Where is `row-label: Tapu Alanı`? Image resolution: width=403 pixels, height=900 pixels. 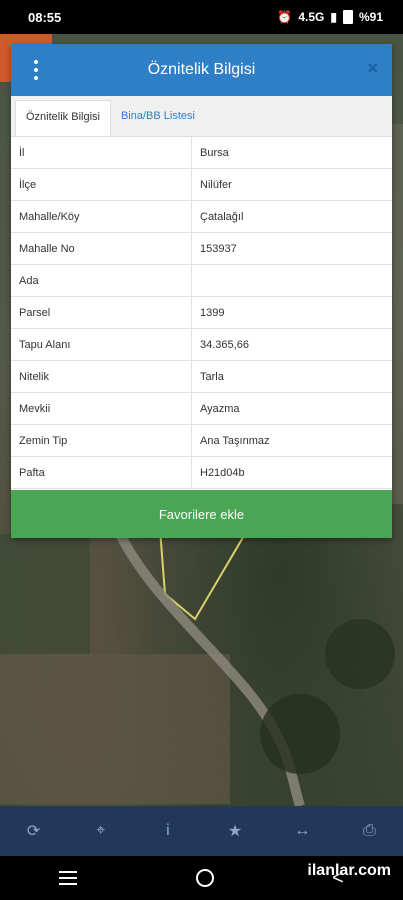 row-label: Tapu Alanı is located at coordinates (101, 344).